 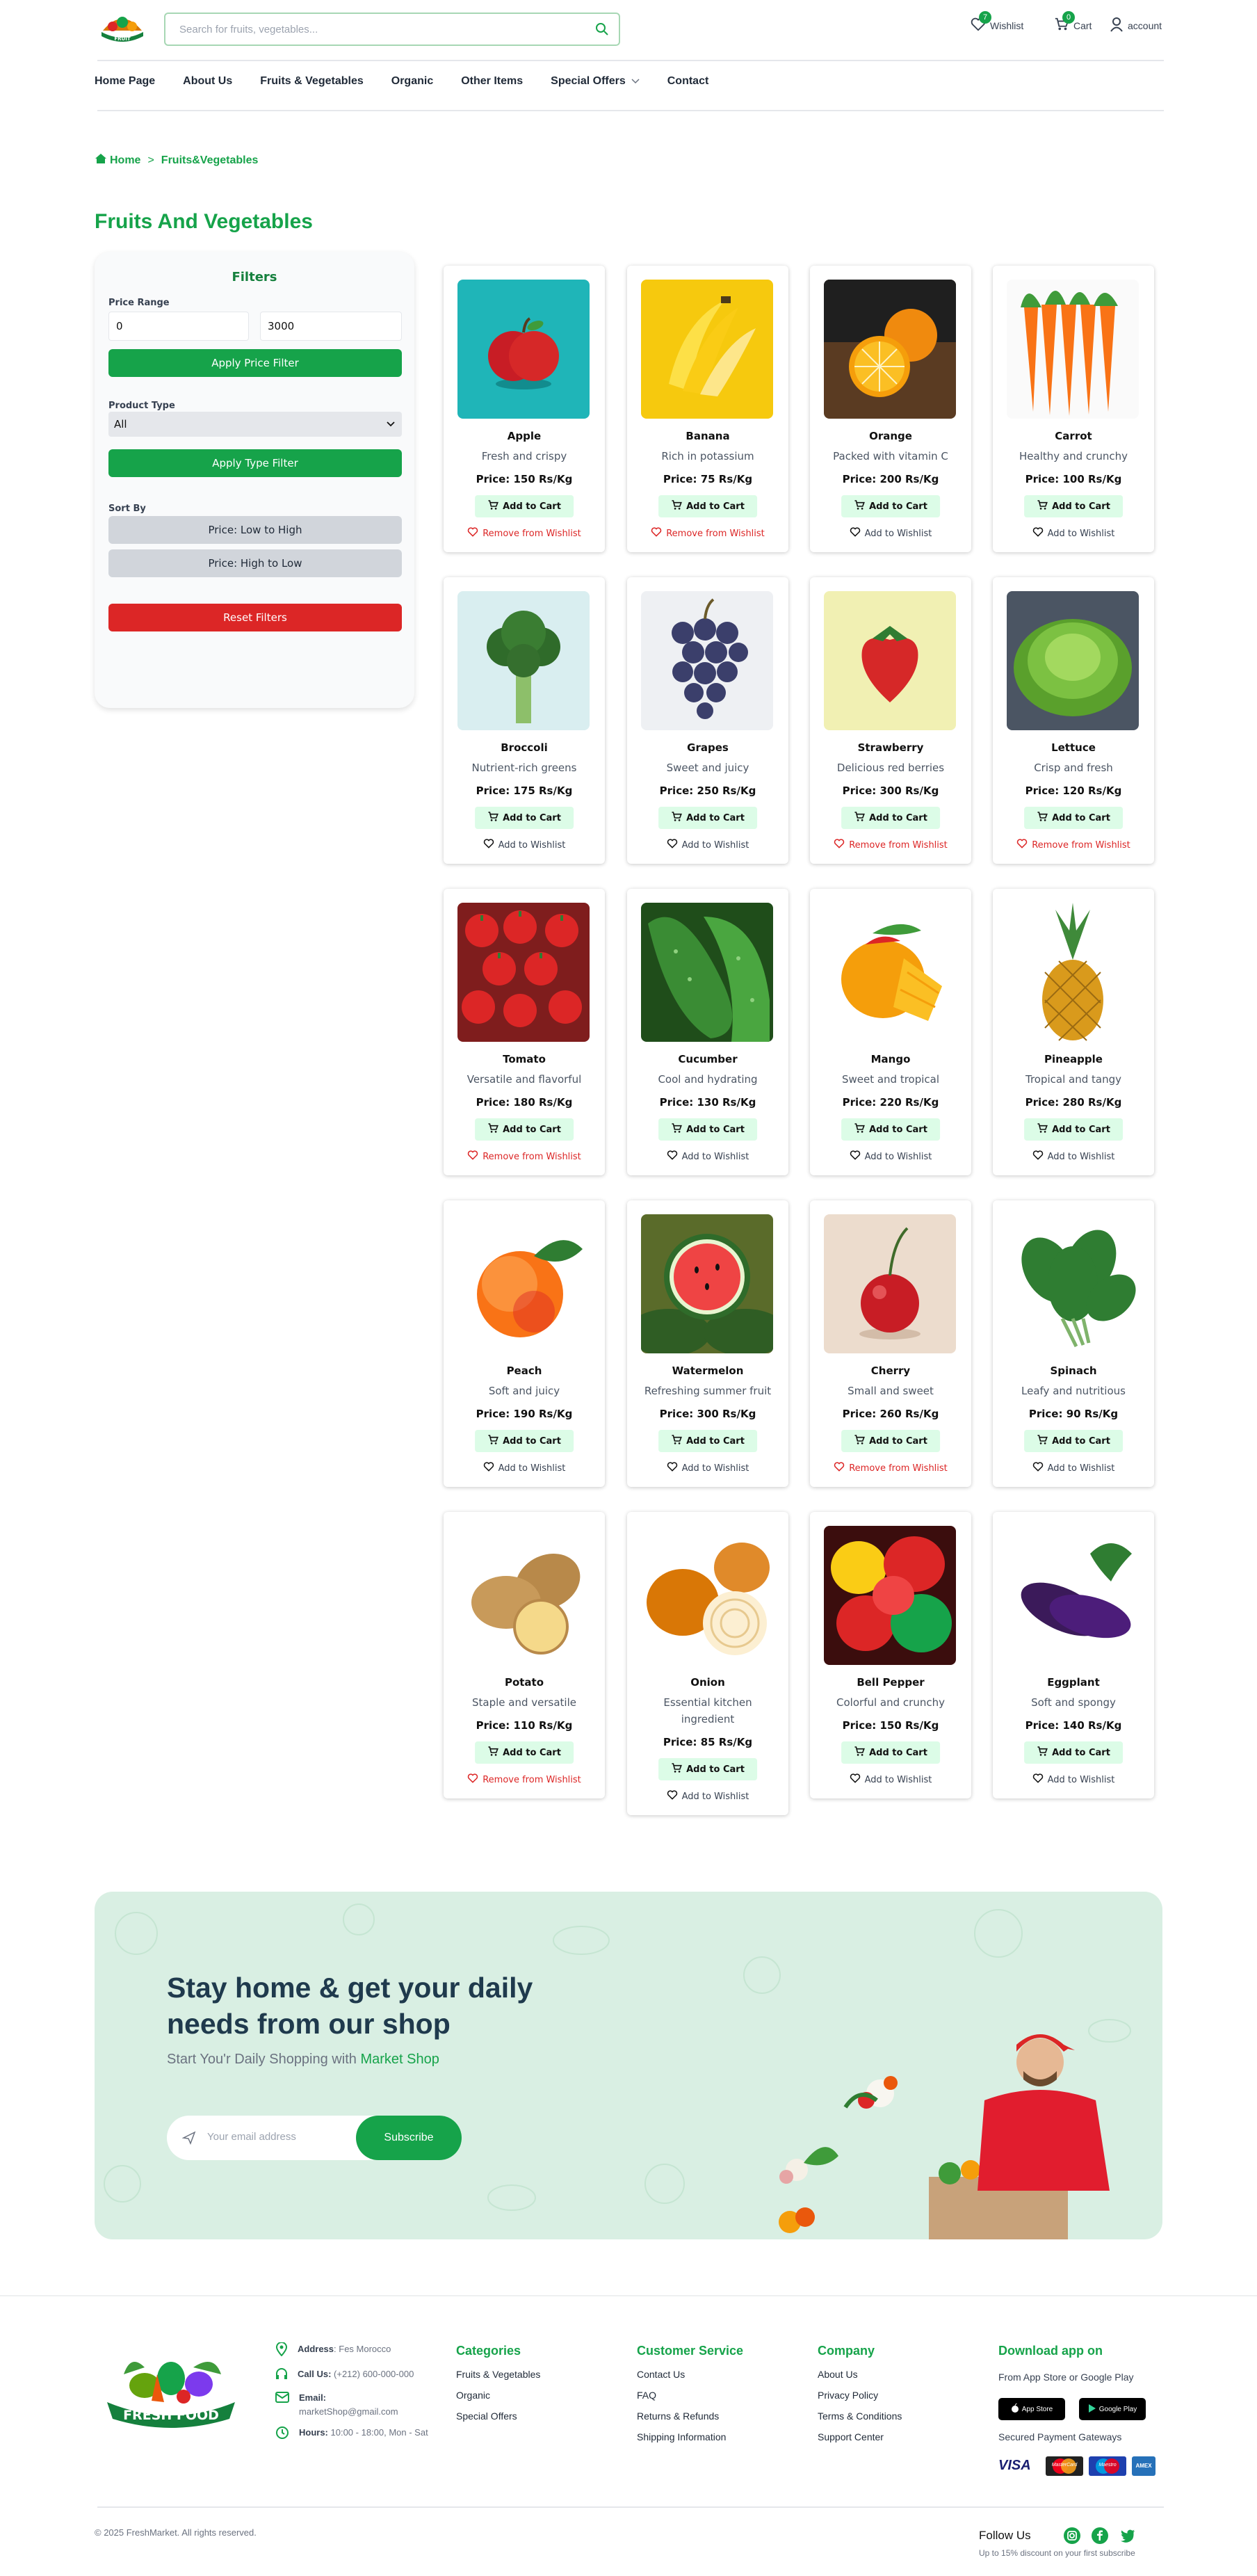 I want to click on app-store-badge: App Store, so click(x=1031, y=2409).